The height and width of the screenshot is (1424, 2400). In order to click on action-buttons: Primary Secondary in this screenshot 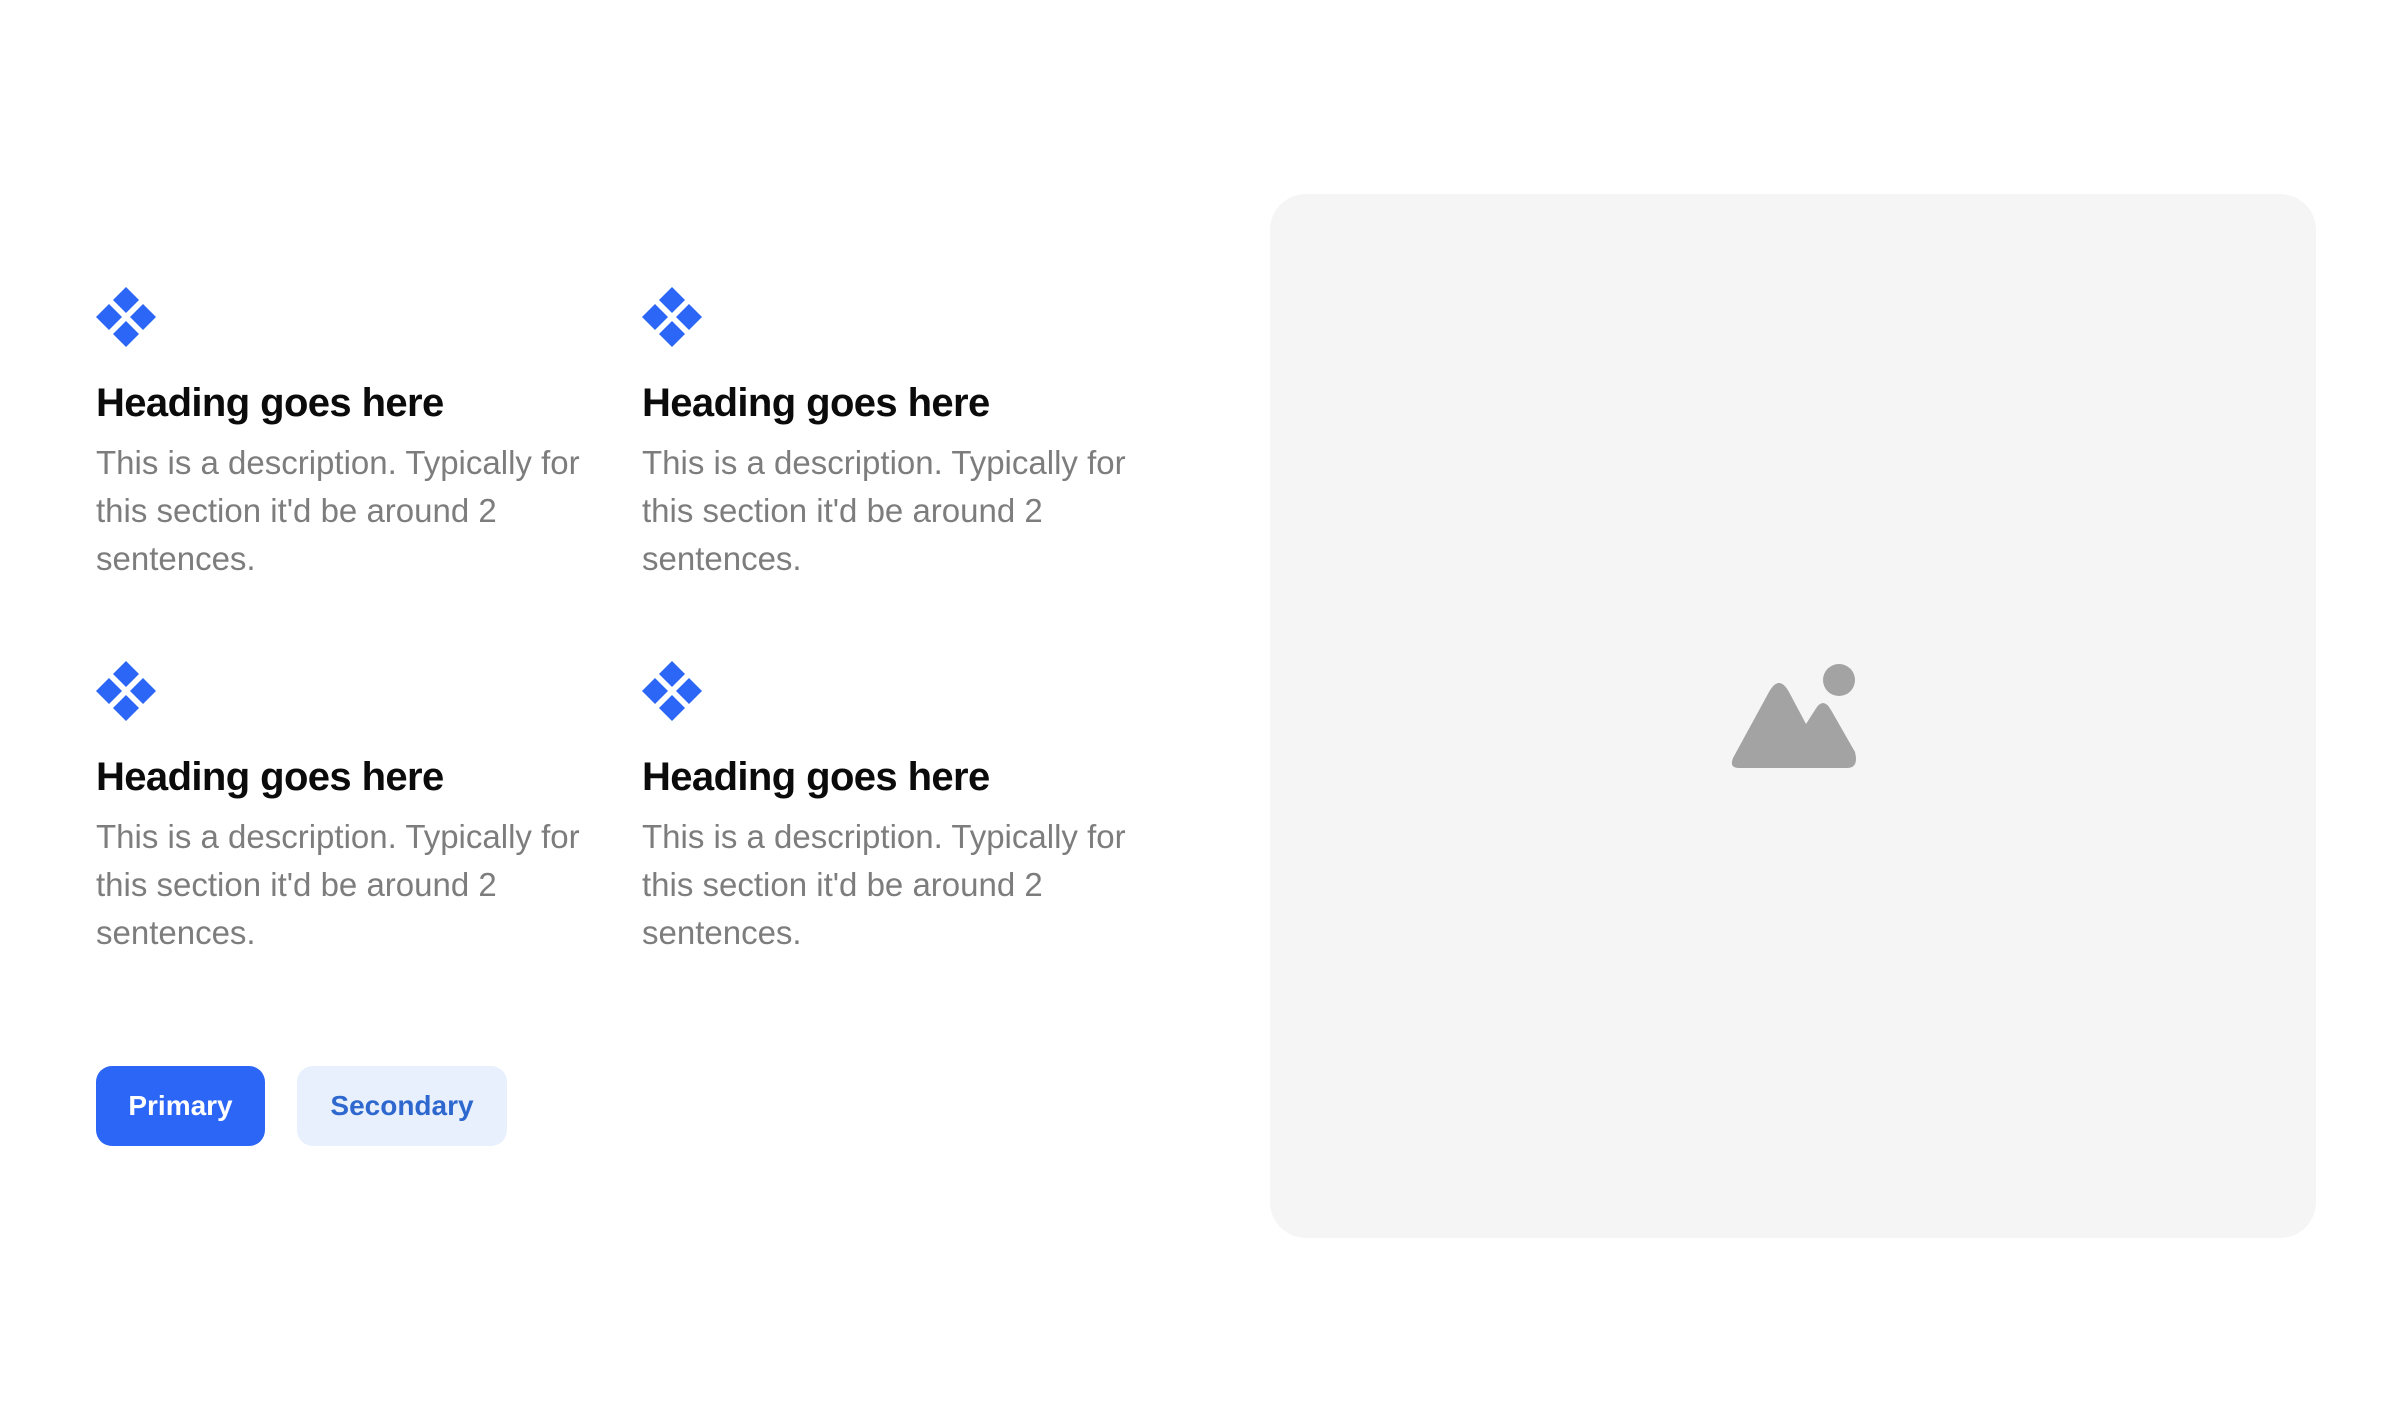, I will do `click(301, 1106)`.